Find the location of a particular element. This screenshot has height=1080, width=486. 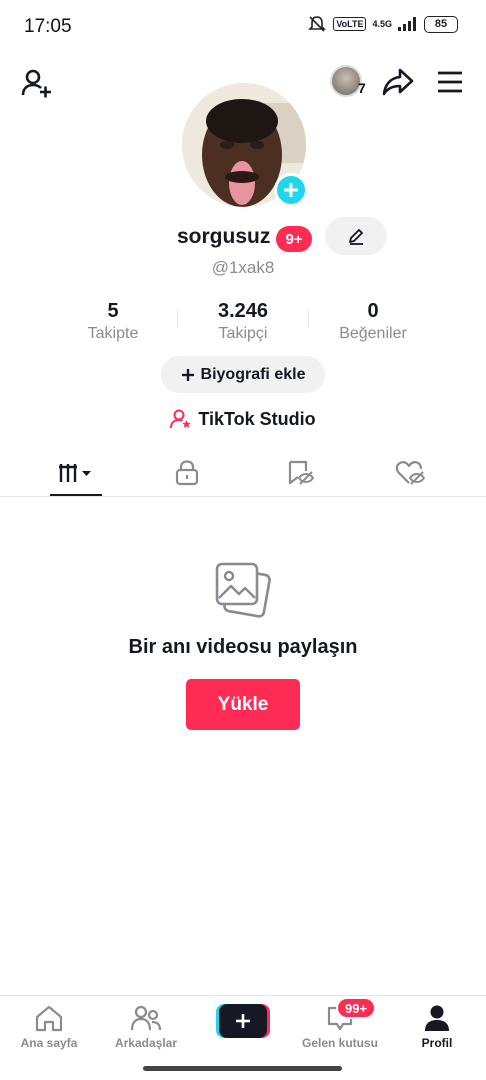

heart-hidden-icon is located at coordinates (410, 473).